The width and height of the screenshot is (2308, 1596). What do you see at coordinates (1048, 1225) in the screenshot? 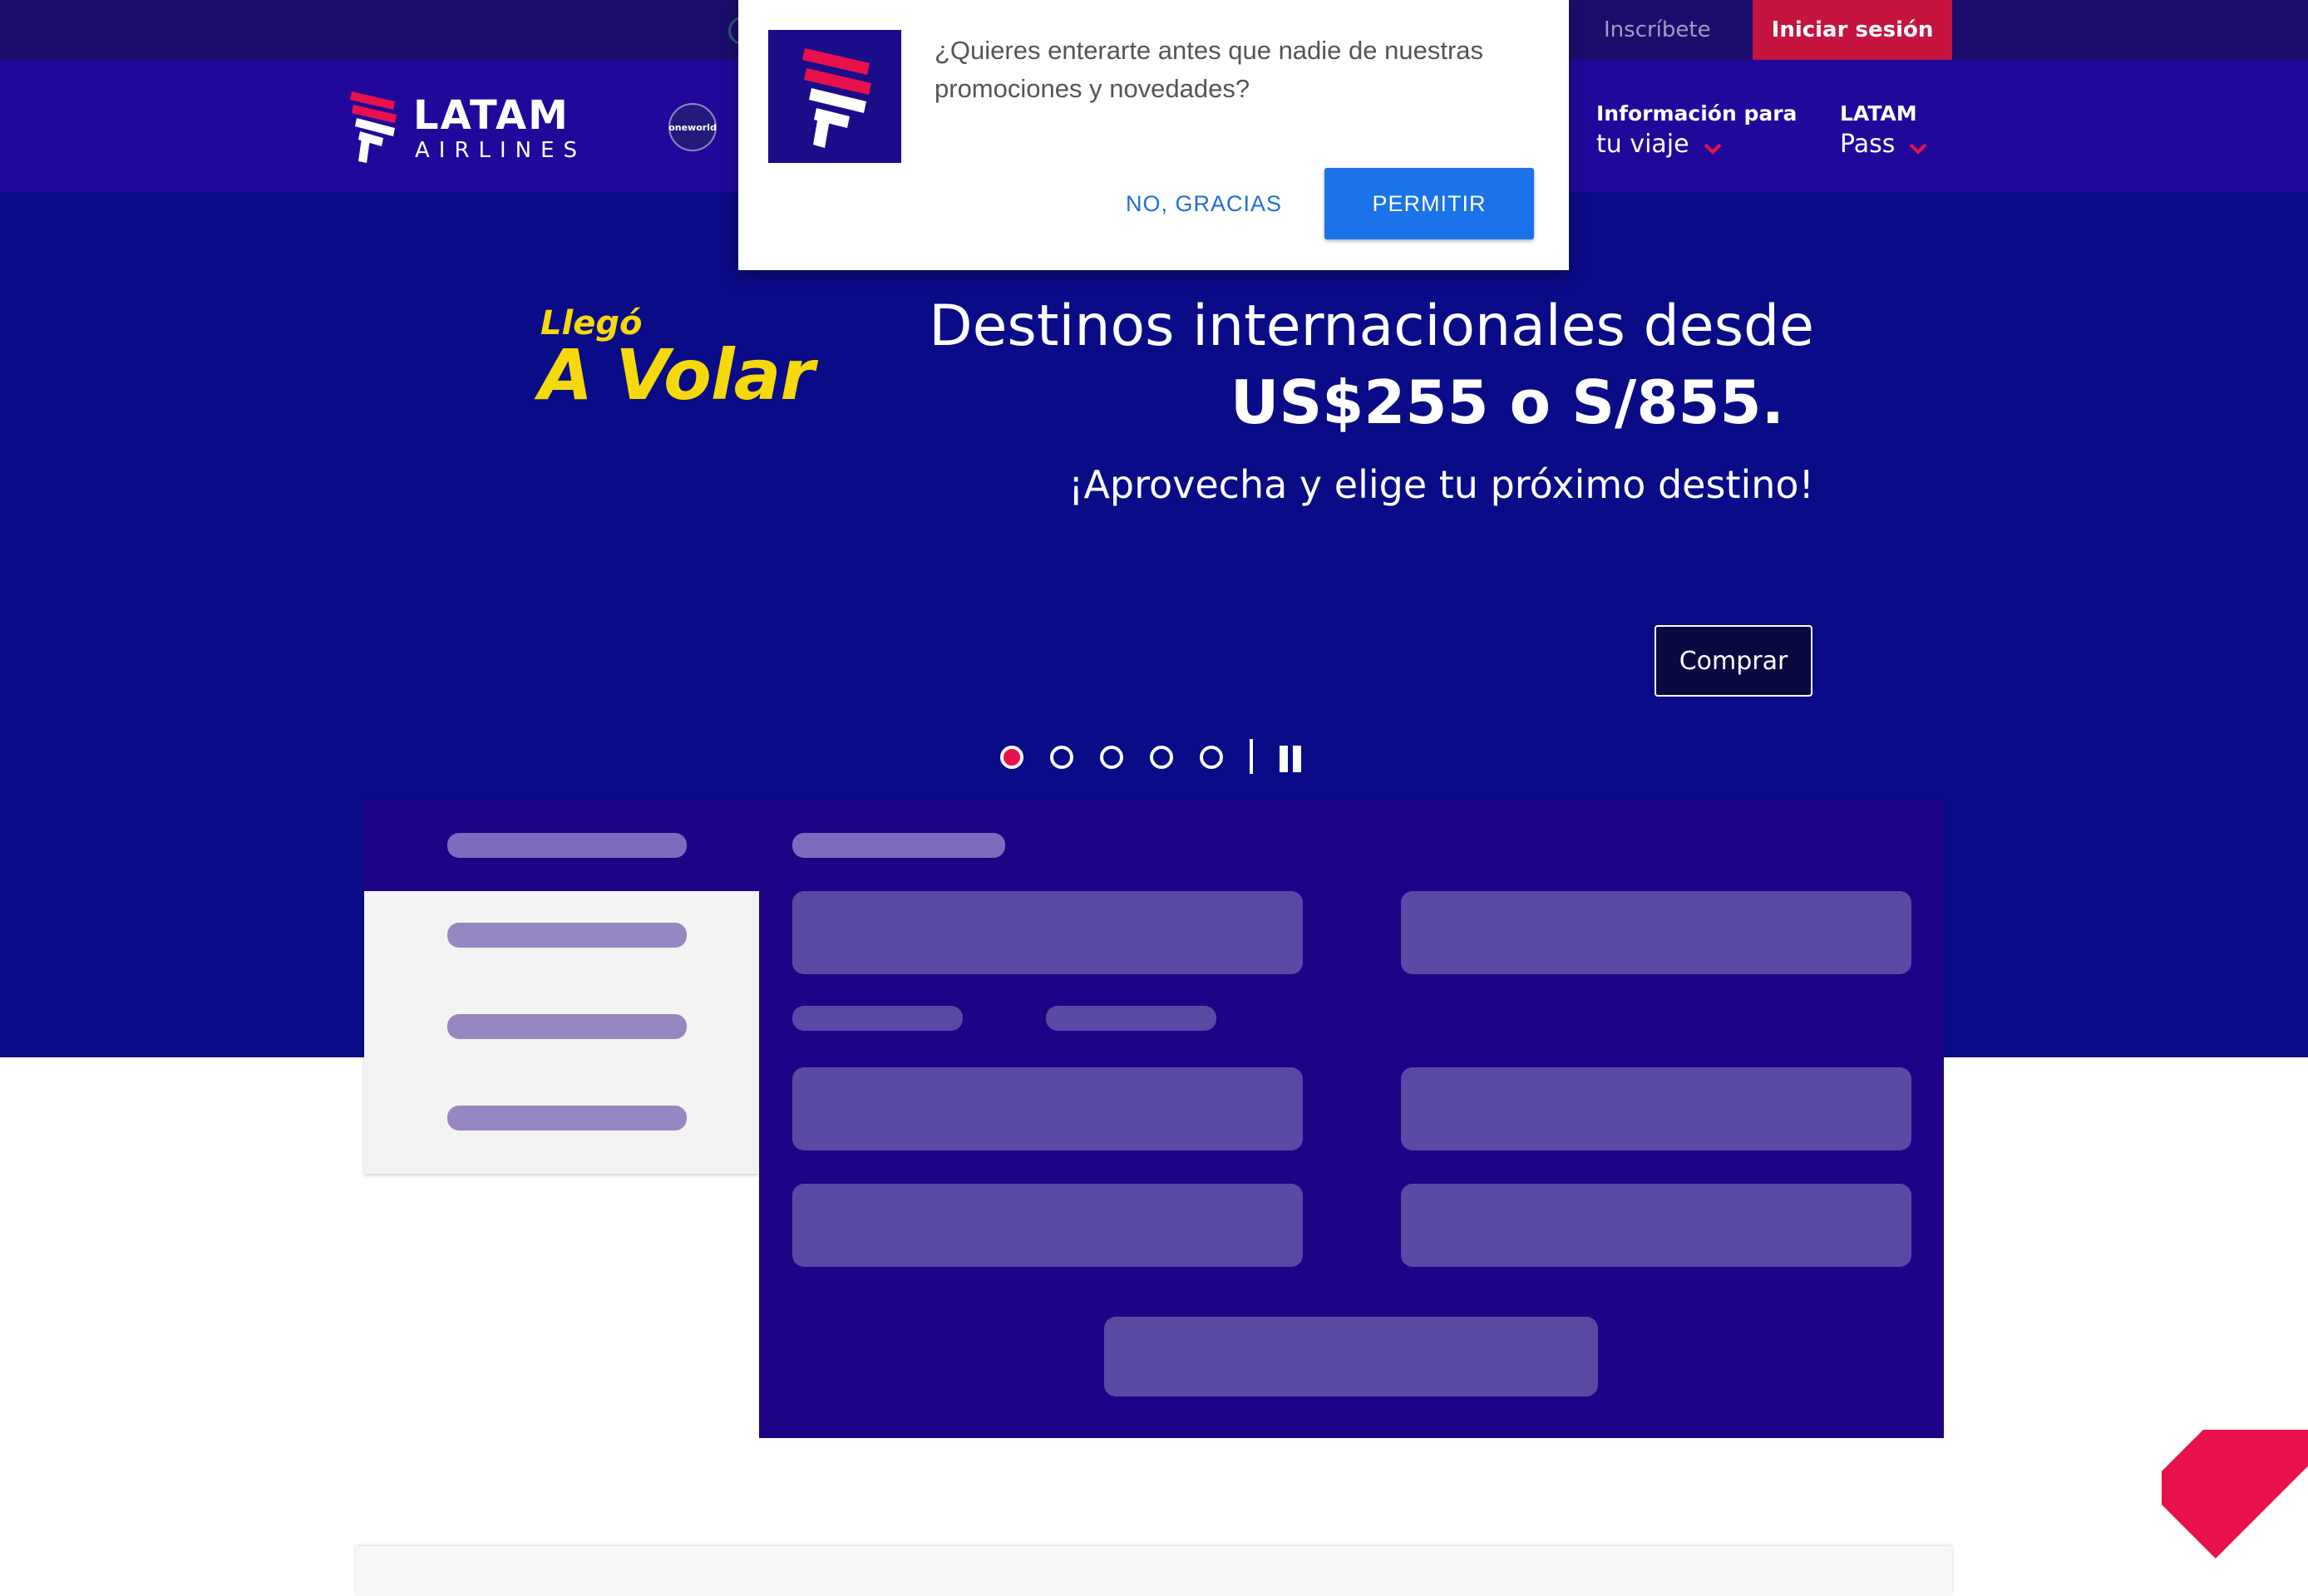
I see `skeleton-input-passengers` at bounding box center [1048, 1225].